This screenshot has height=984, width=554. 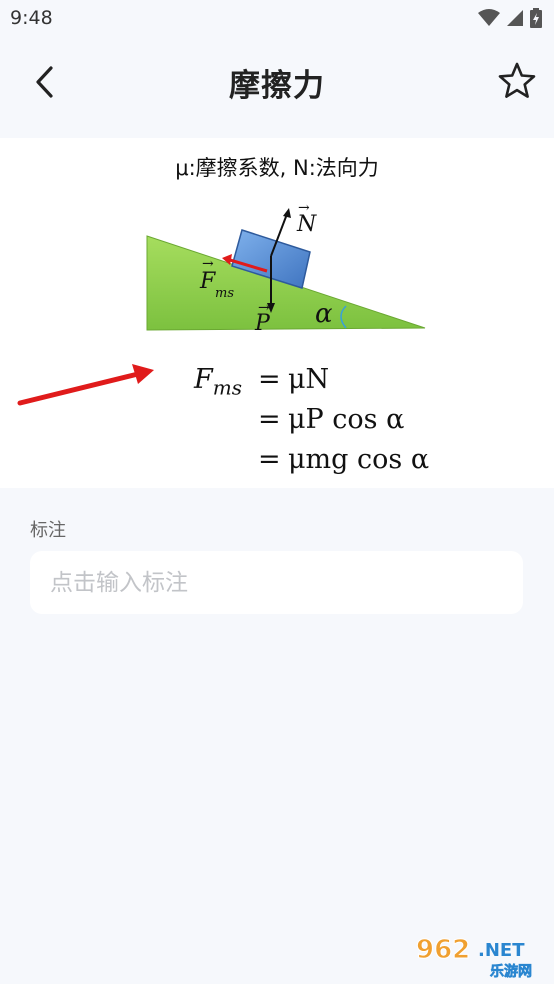 What do you see at coordinates (207, 281) in the screenshot?
I see `label-F: F` at bounding box center [207, 281].